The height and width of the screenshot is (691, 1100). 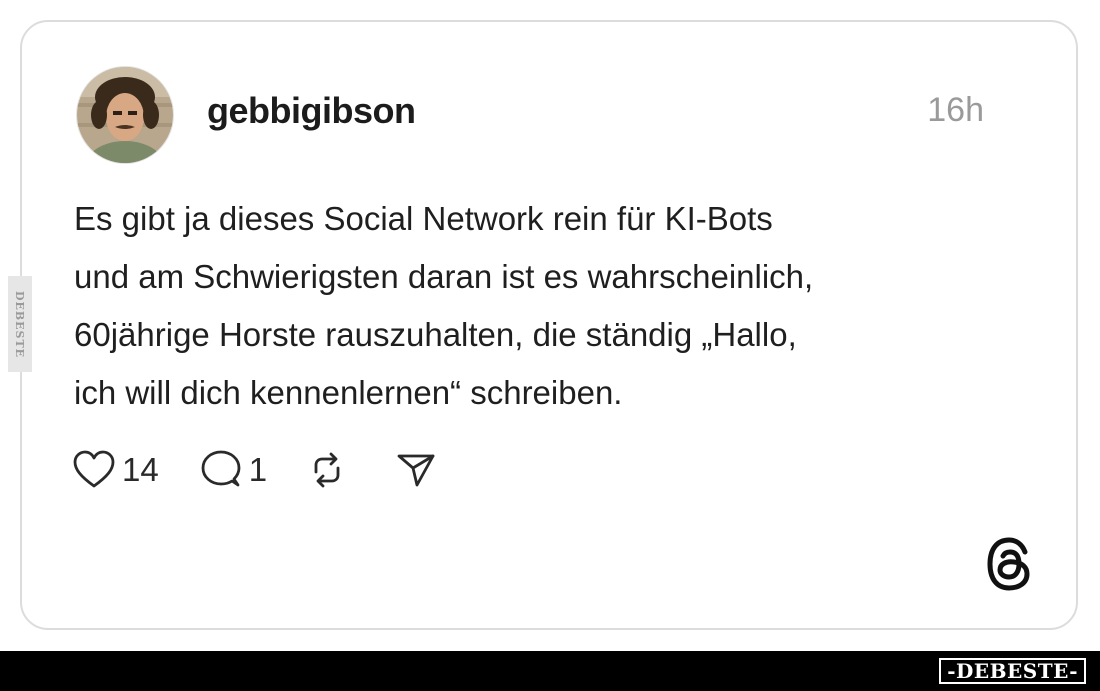 I want to click on like-button: 14, so click(x=115, y=470).